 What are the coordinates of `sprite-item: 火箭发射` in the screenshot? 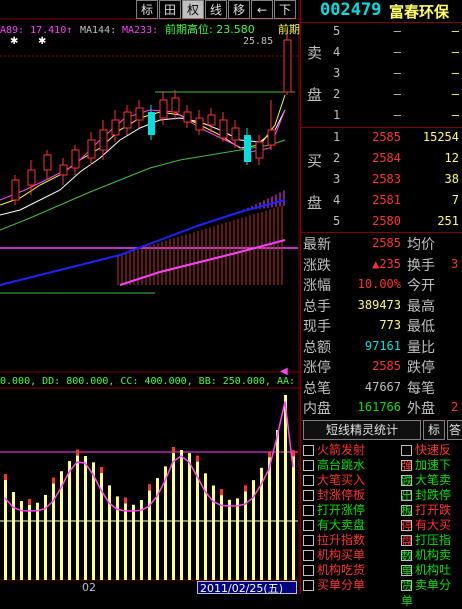 It's located at (334, 450).